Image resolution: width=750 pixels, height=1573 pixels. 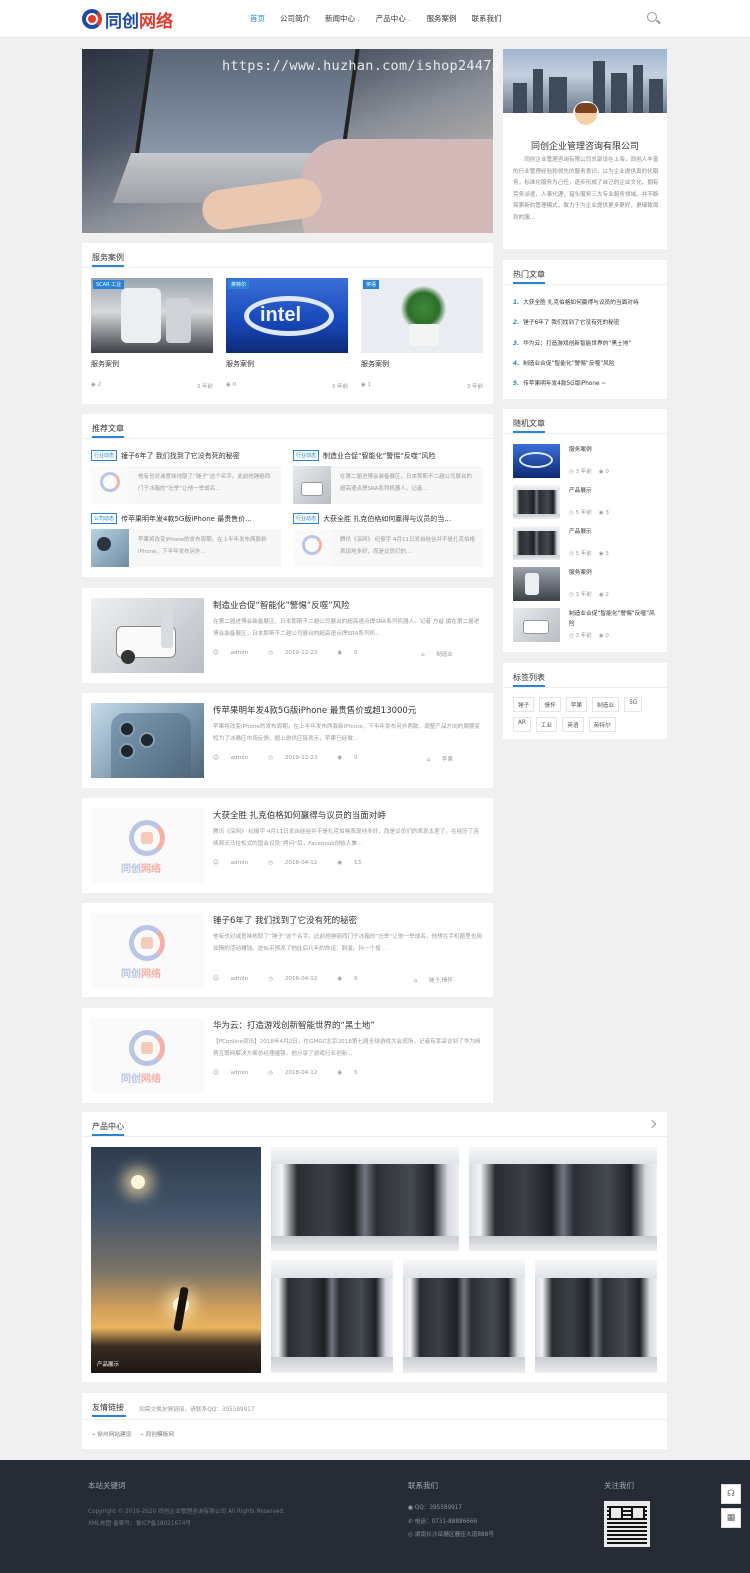 I want to click on case-card: intel 英特尔 服务案例 ◉ 03 年前, so click(x=287, y=334).